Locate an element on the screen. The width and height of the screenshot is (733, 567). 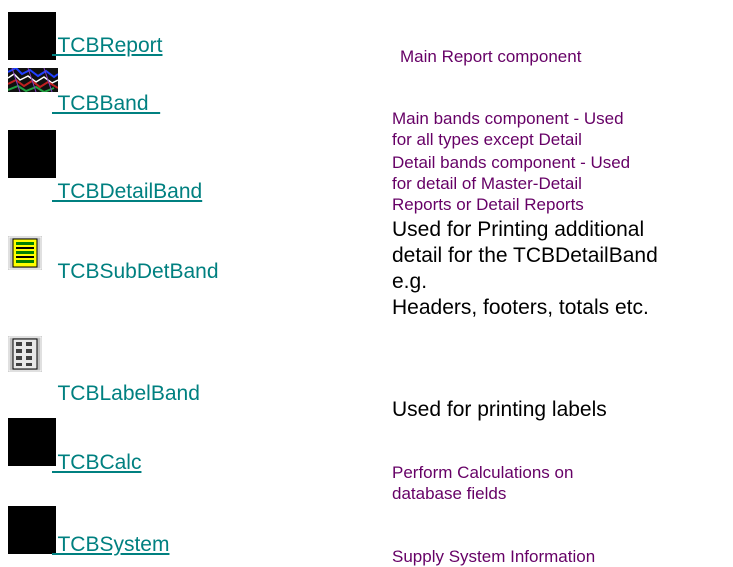
description-line: Supply System Information is located at coordinates (494, 556).